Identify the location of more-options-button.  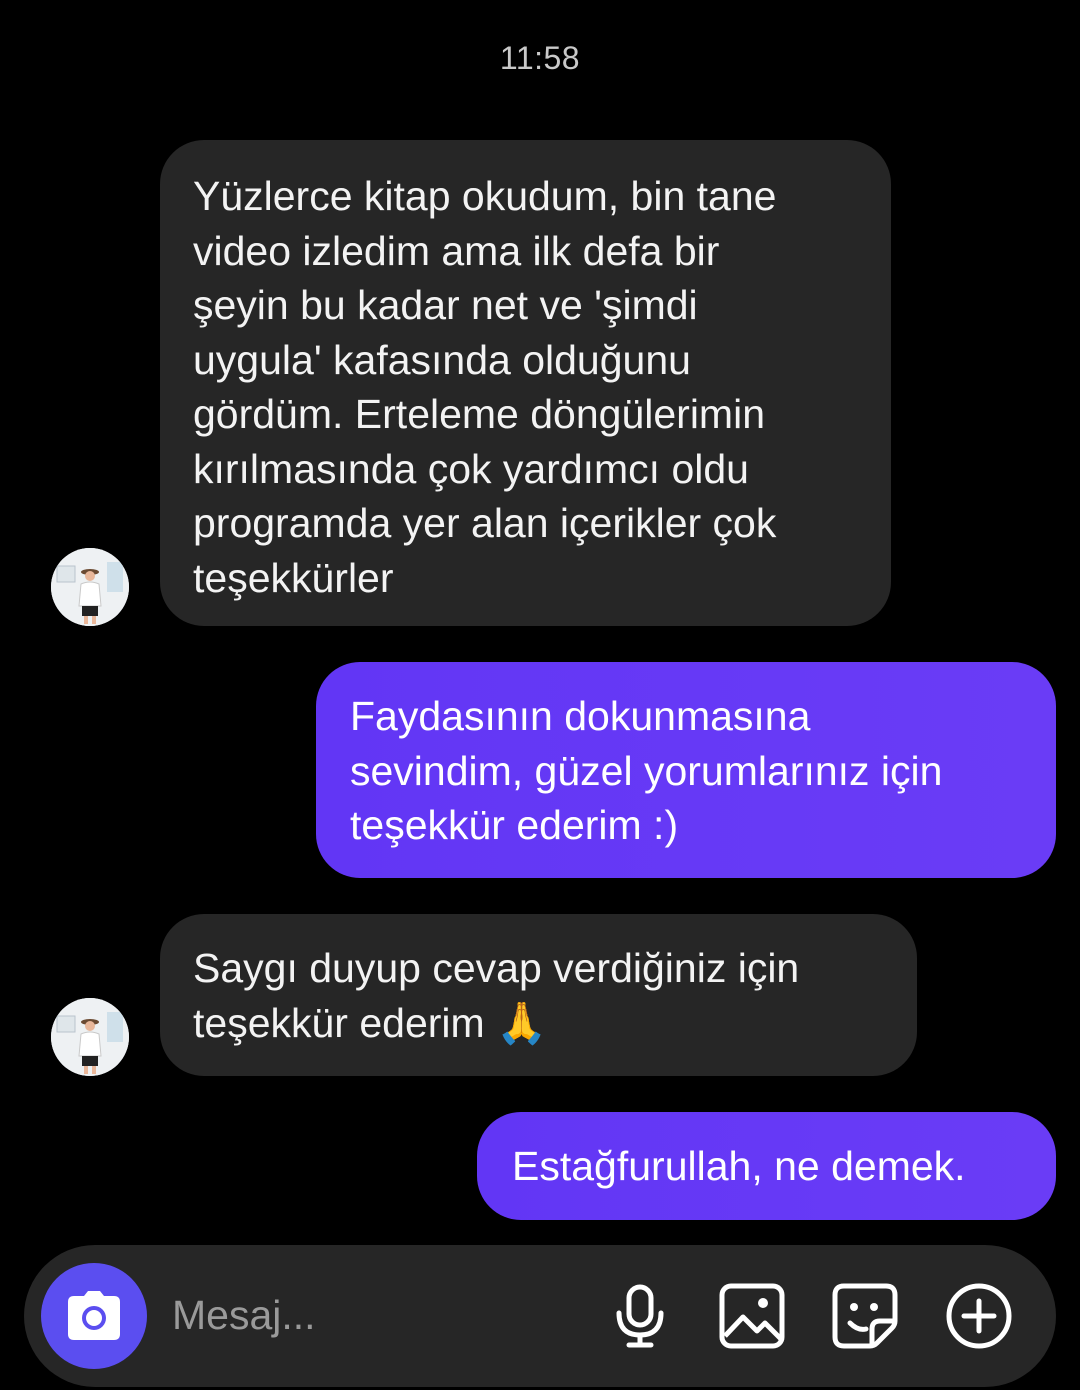
(979, 1316).